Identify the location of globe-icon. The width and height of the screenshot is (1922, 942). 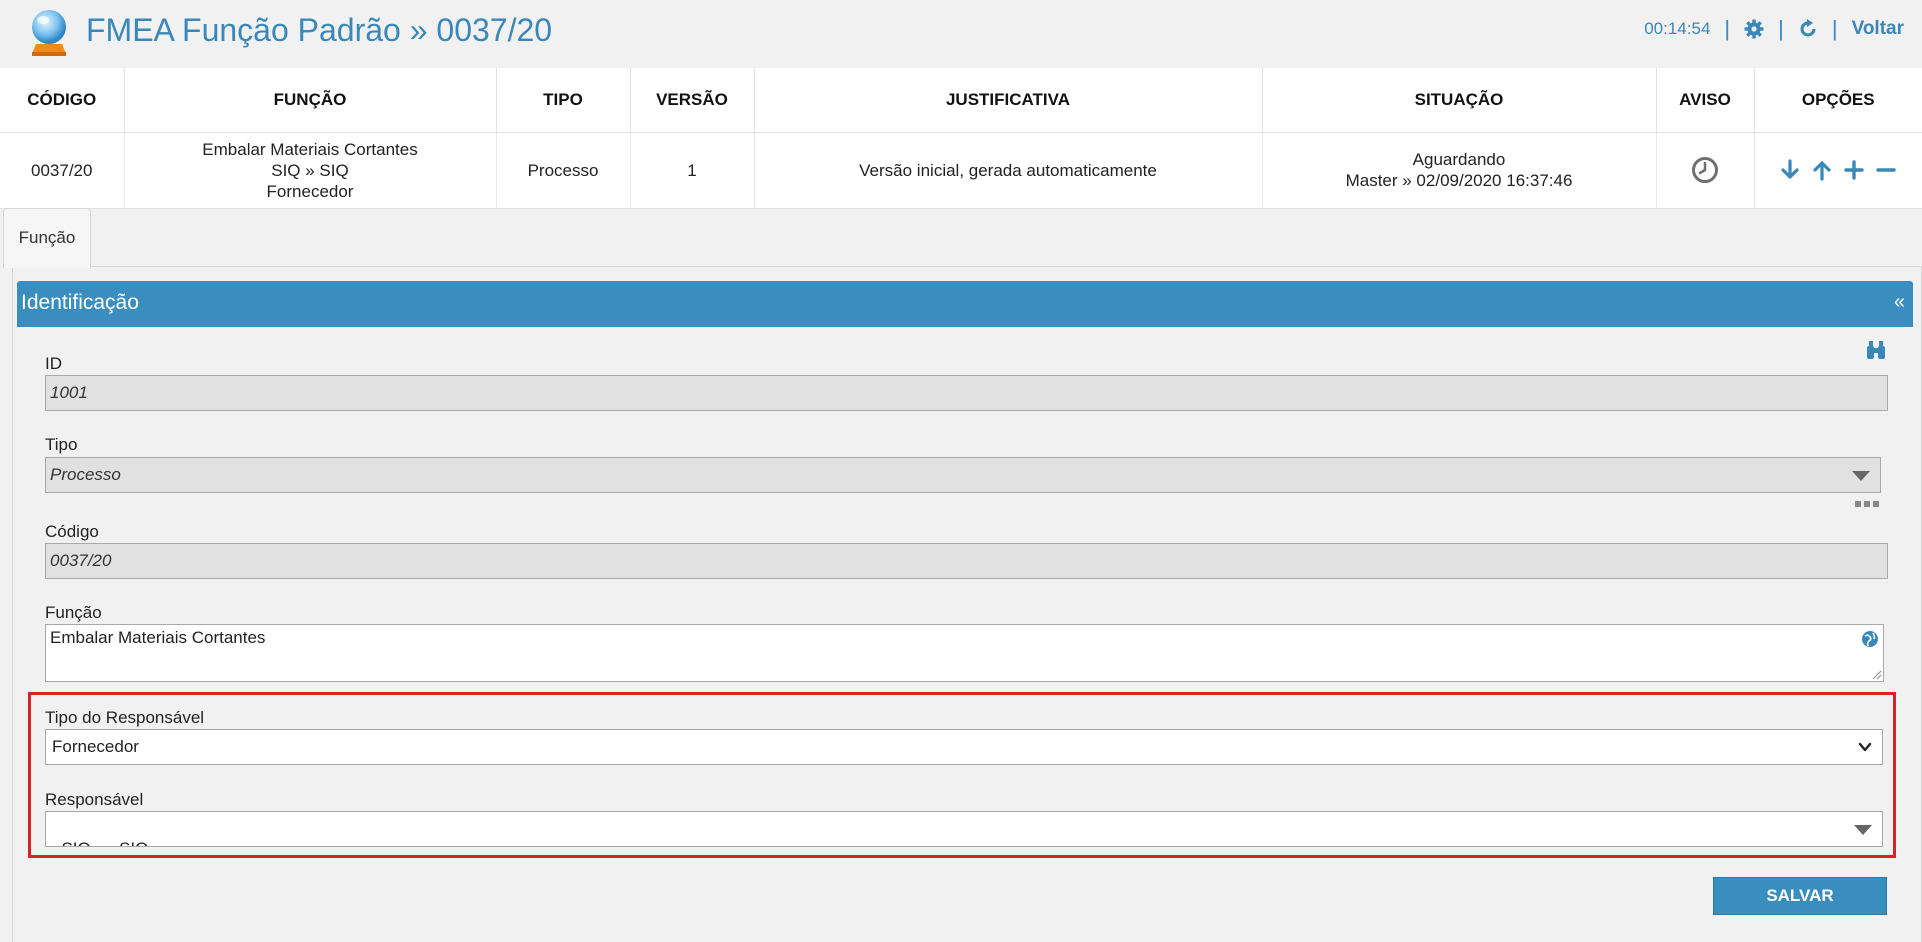
(1870, 639).